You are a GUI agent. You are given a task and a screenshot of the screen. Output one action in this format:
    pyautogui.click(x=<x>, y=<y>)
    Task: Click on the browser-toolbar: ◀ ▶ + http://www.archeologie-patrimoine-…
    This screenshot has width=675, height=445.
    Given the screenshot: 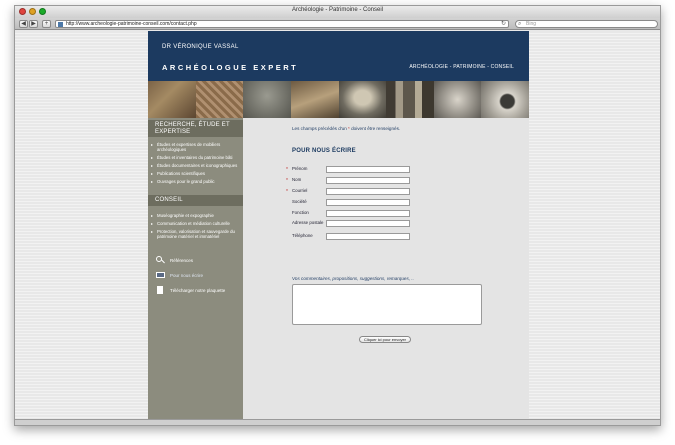 What is the action you would take?
    pyautogui.click(x=337, y=24)
    